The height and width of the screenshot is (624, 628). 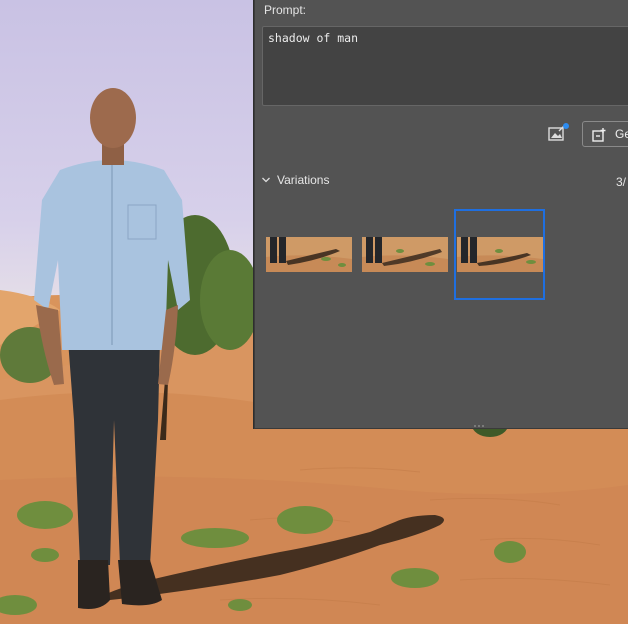 I want to click on reference-image-button, so click(x=559, y=134).